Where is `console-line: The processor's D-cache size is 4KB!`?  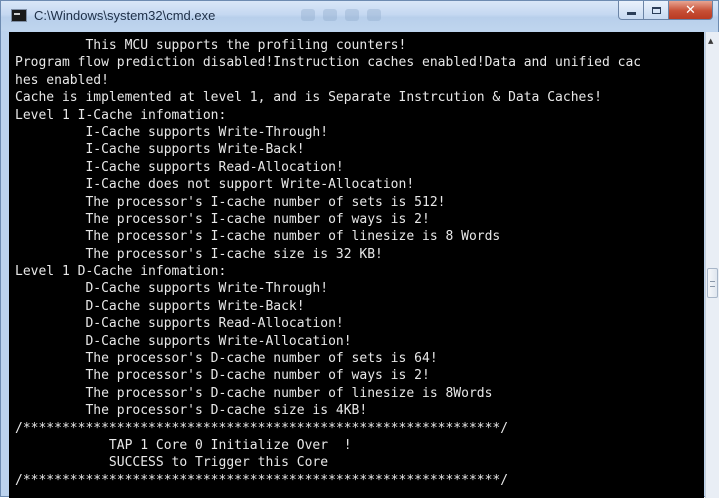
console-line: The processor's D-cache size is 4KB! is located at coordinates (191, 411).